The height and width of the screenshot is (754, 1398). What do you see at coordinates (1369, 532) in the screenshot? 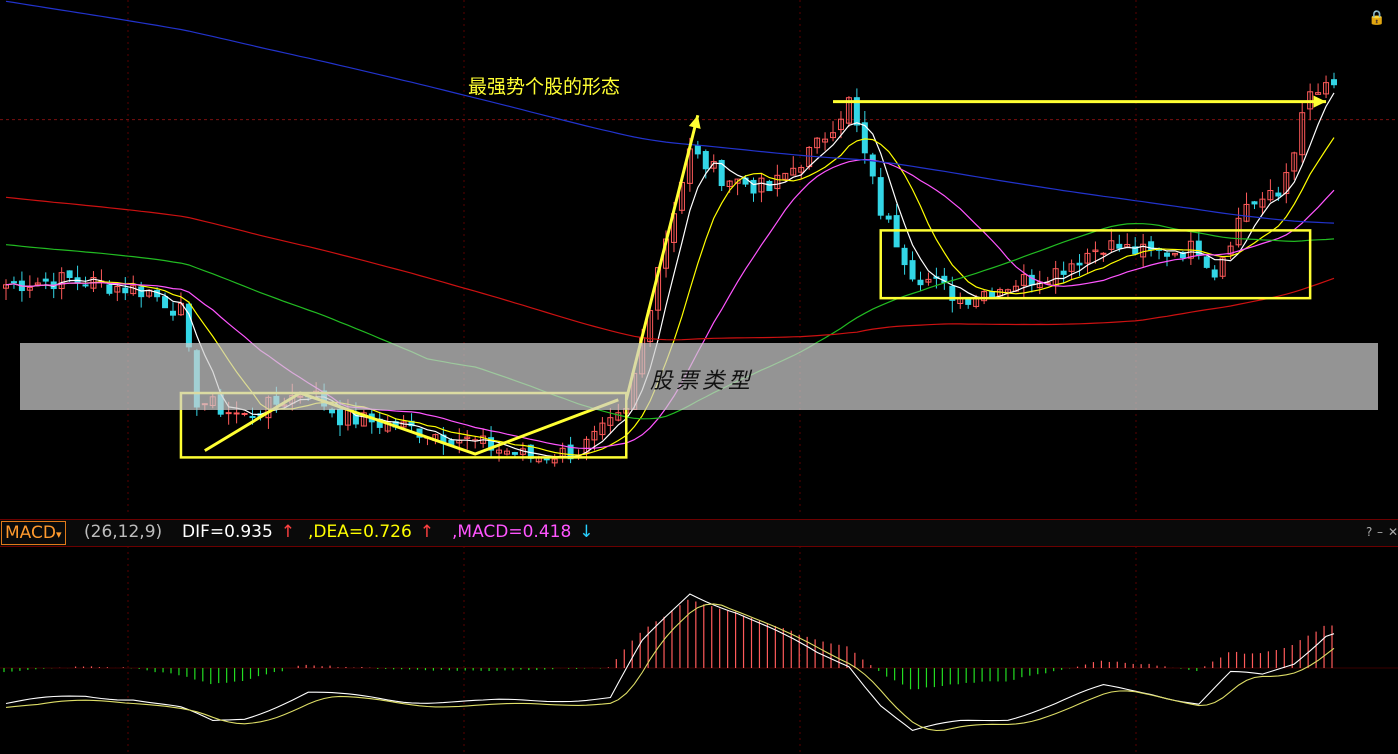
I see `help-icon: ?` at bounding box center [1369, 532].